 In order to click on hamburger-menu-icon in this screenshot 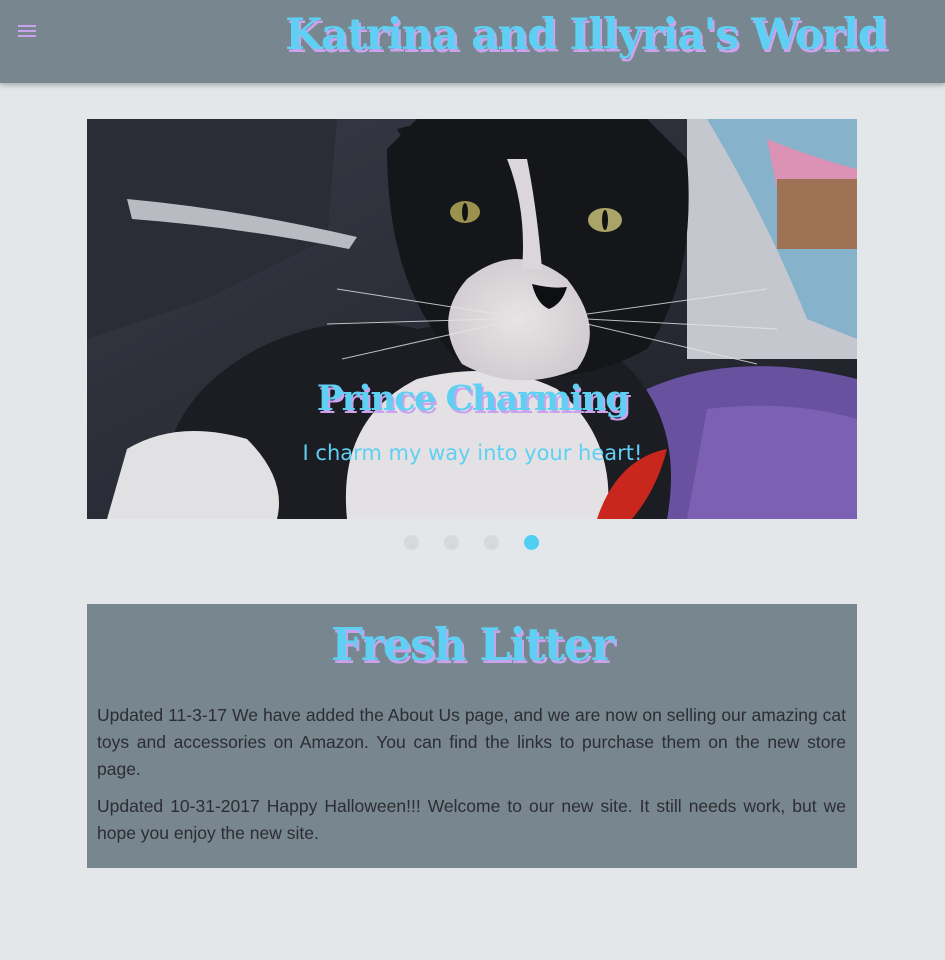, I will do `click(27, 31)`.